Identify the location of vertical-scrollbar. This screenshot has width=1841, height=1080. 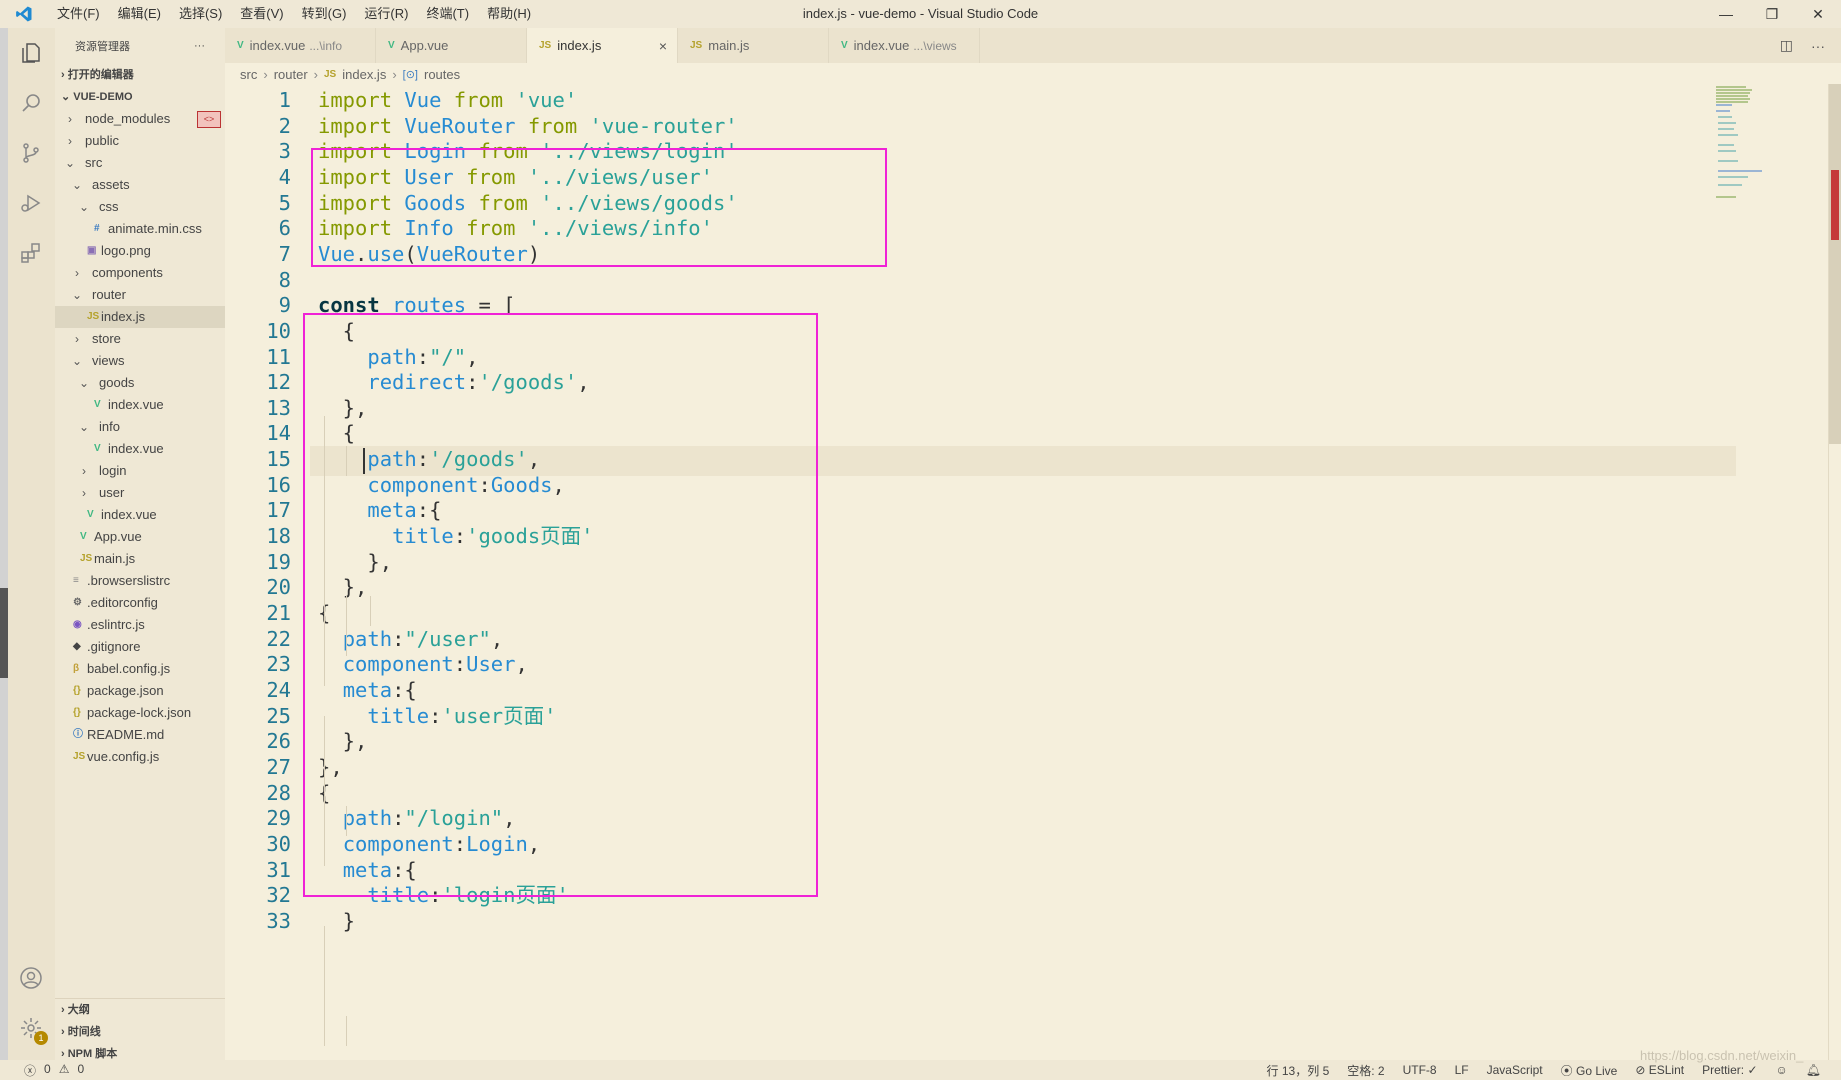
(1835, 264).